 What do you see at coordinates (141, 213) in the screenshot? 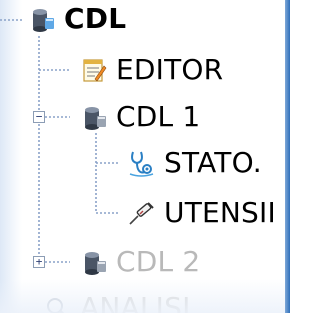
I see `syringe-tool-icon` at bounding box center [141, 213].